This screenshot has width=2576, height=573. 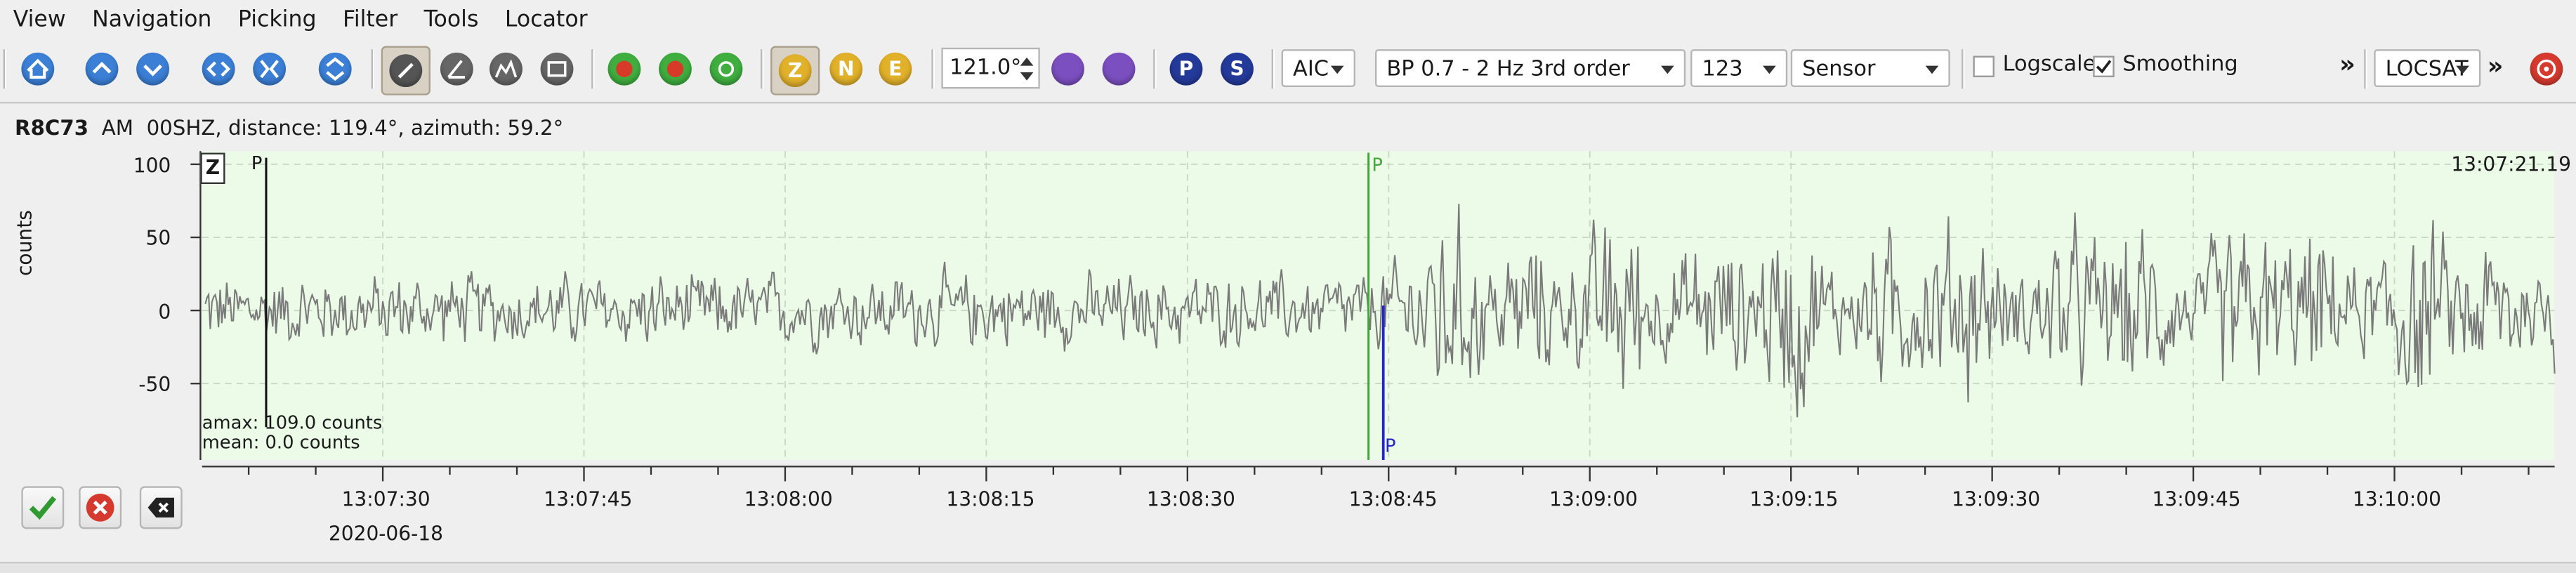 What do you see at coordinates (2511, 164) in the screenshot?
I see `trace-end-time: 13:07:21.19` at bounding box center [2511, 164].